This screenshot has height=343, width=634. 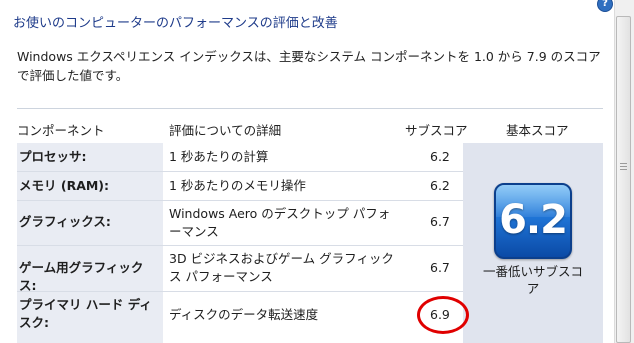 I want to click on scrollbar-thumb, so click(x=623, y=179).